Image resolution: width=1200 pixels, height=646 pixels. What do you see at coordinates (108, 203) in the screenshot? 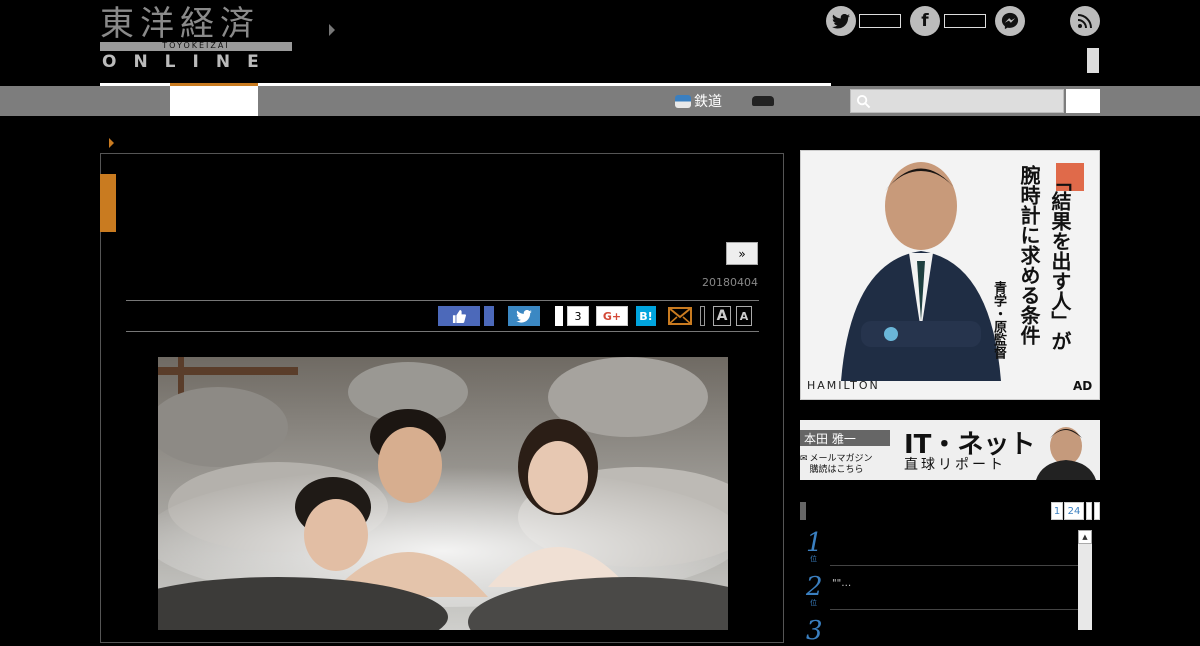
I see `title-accent-bar` at bounding box center [108, 203].